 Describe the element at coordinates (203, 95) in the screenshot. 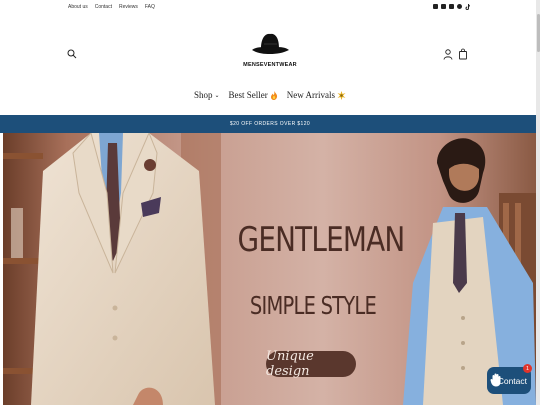

I see `nav-item-label: Shop` at that location.